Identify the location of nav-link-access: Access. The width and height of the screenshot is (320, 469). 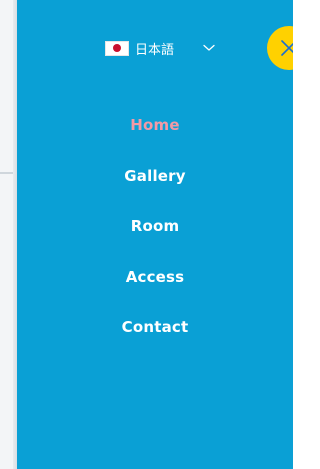
(155, 277).